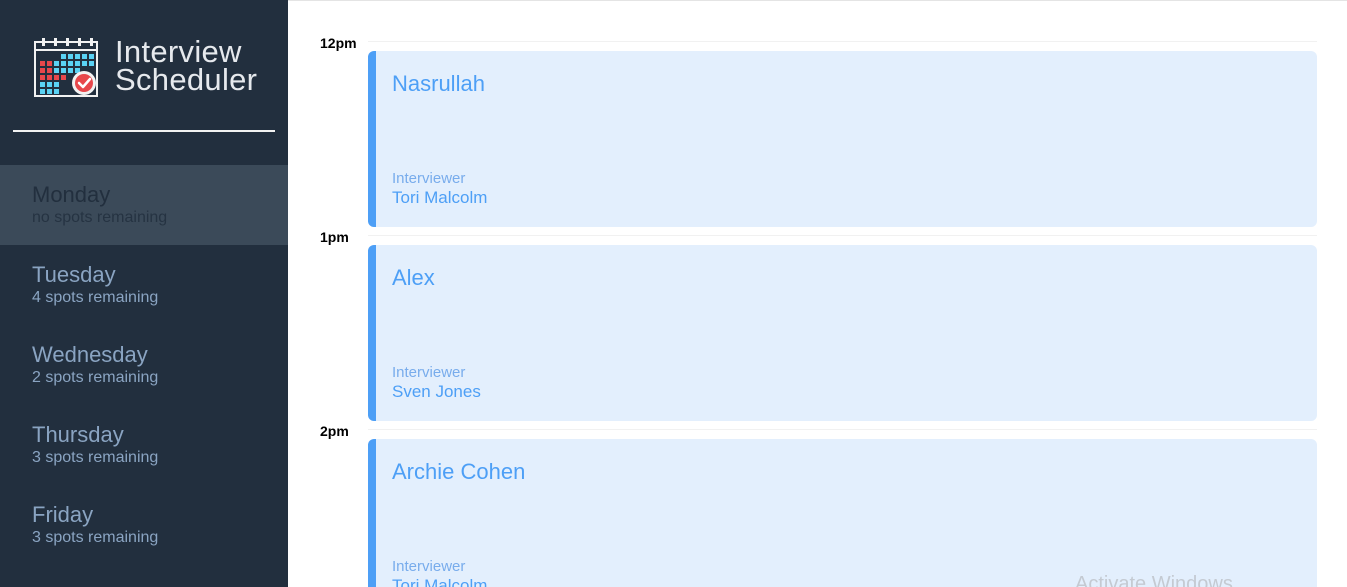  I want to click on activate-windows-watermark: Activate Windows, so click(1154, 580).